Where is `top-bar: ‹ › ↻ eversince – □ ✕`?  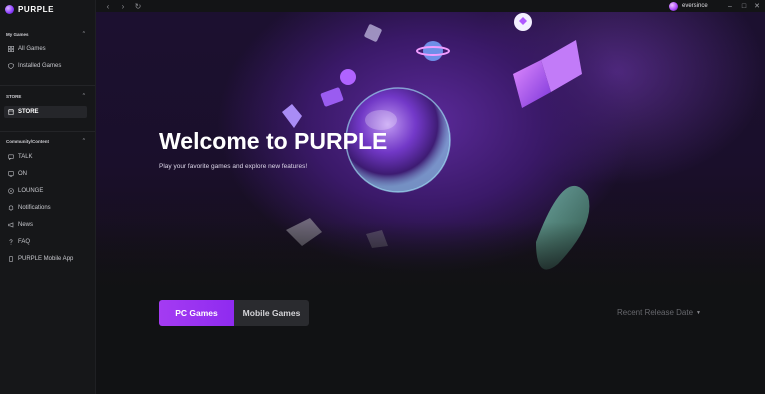 top-bar: ‹ › ↻ eversince – □ ✕ is located at coordinates (430, 6).